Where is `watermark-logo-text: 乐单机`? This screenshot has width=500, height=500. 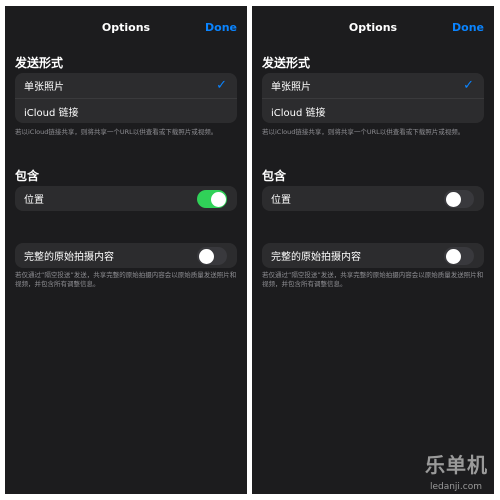
watermark-logo-text: 乐单机 is located at coordinates (456, 465).